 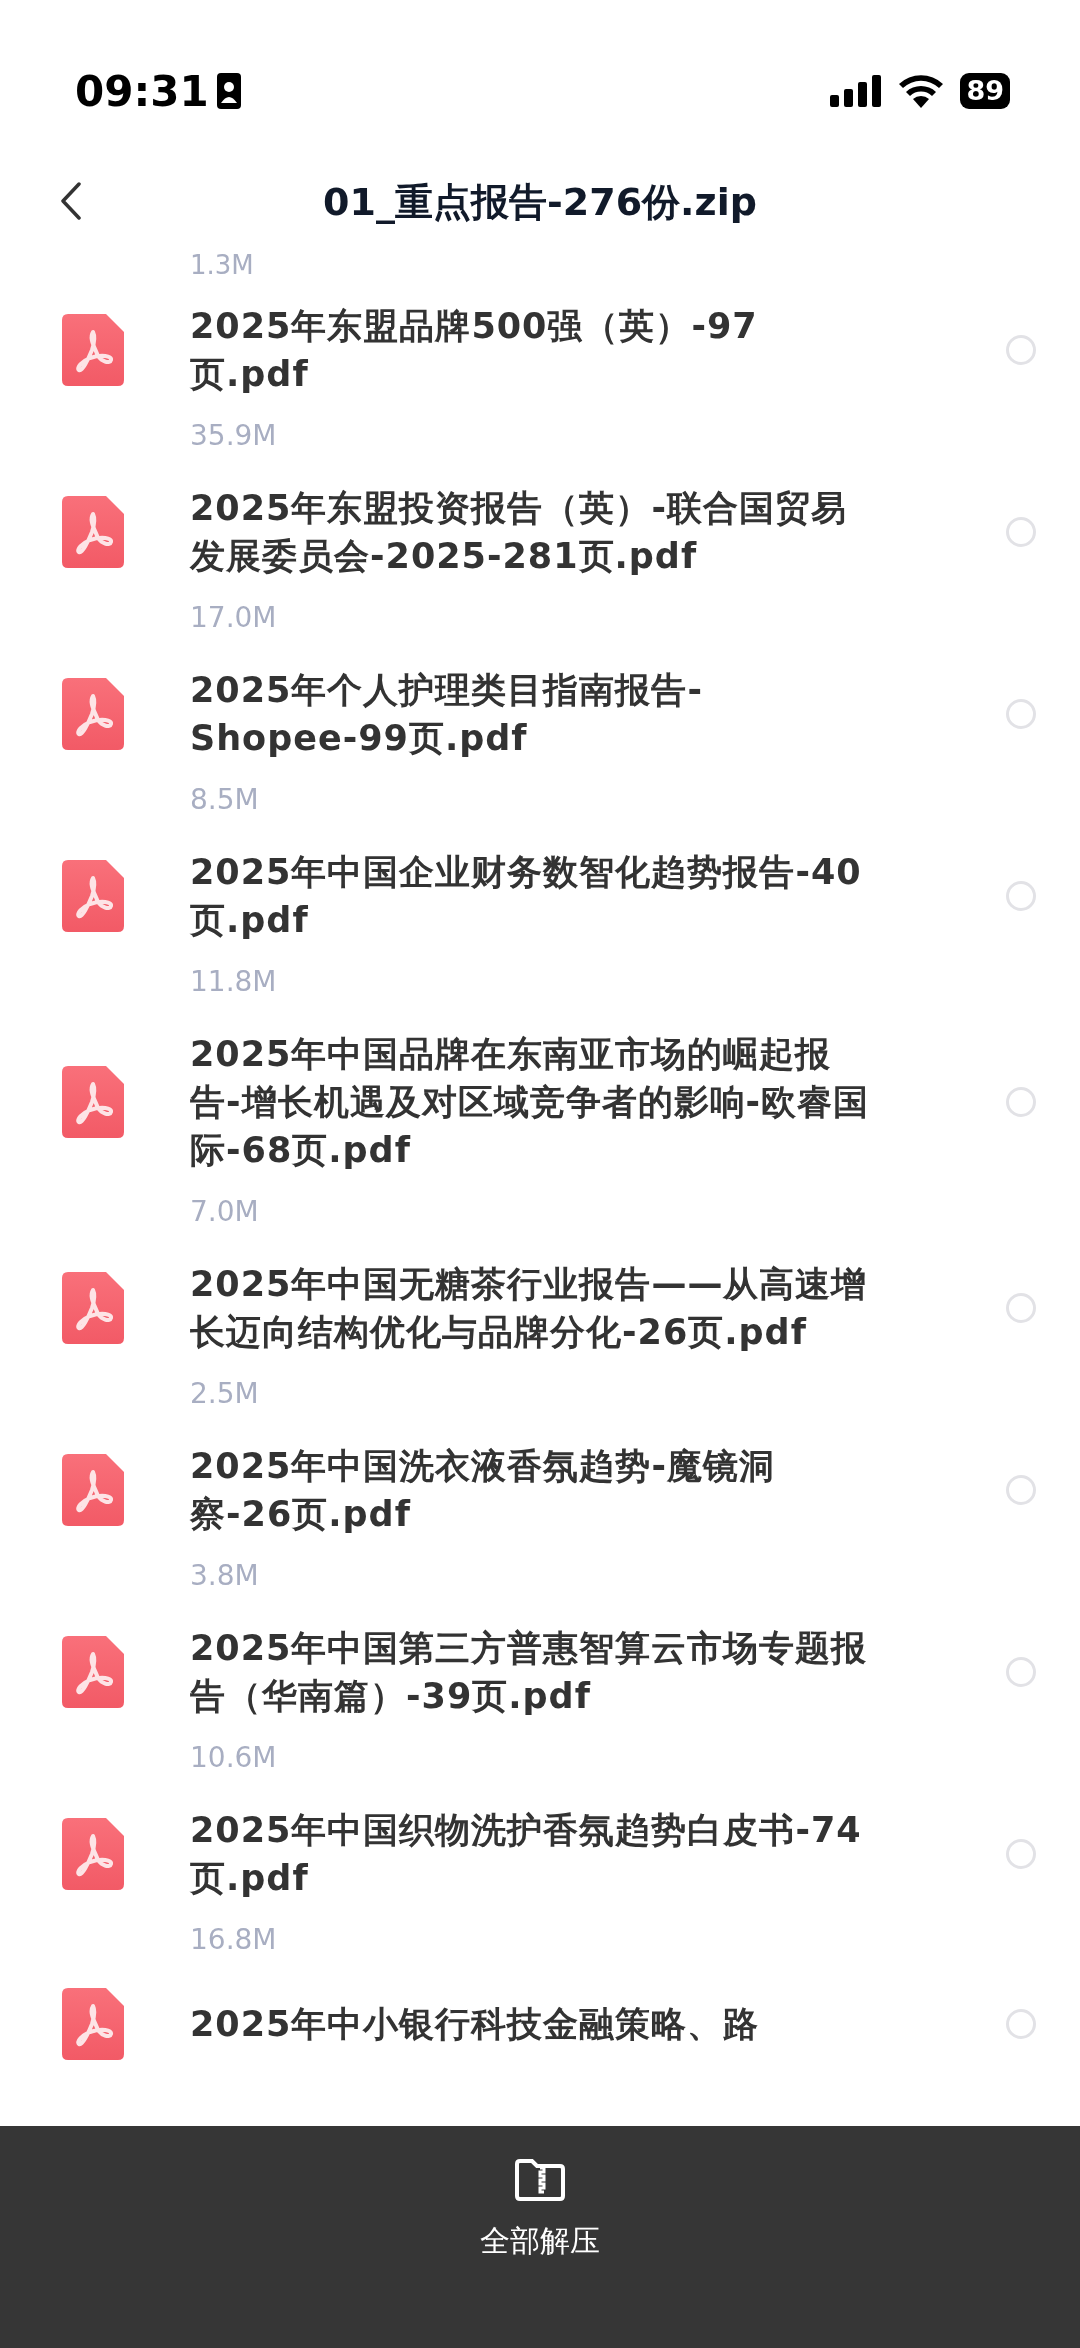 I want to click on extract-all-button: 全部解压, so click(x=540, y=2210).